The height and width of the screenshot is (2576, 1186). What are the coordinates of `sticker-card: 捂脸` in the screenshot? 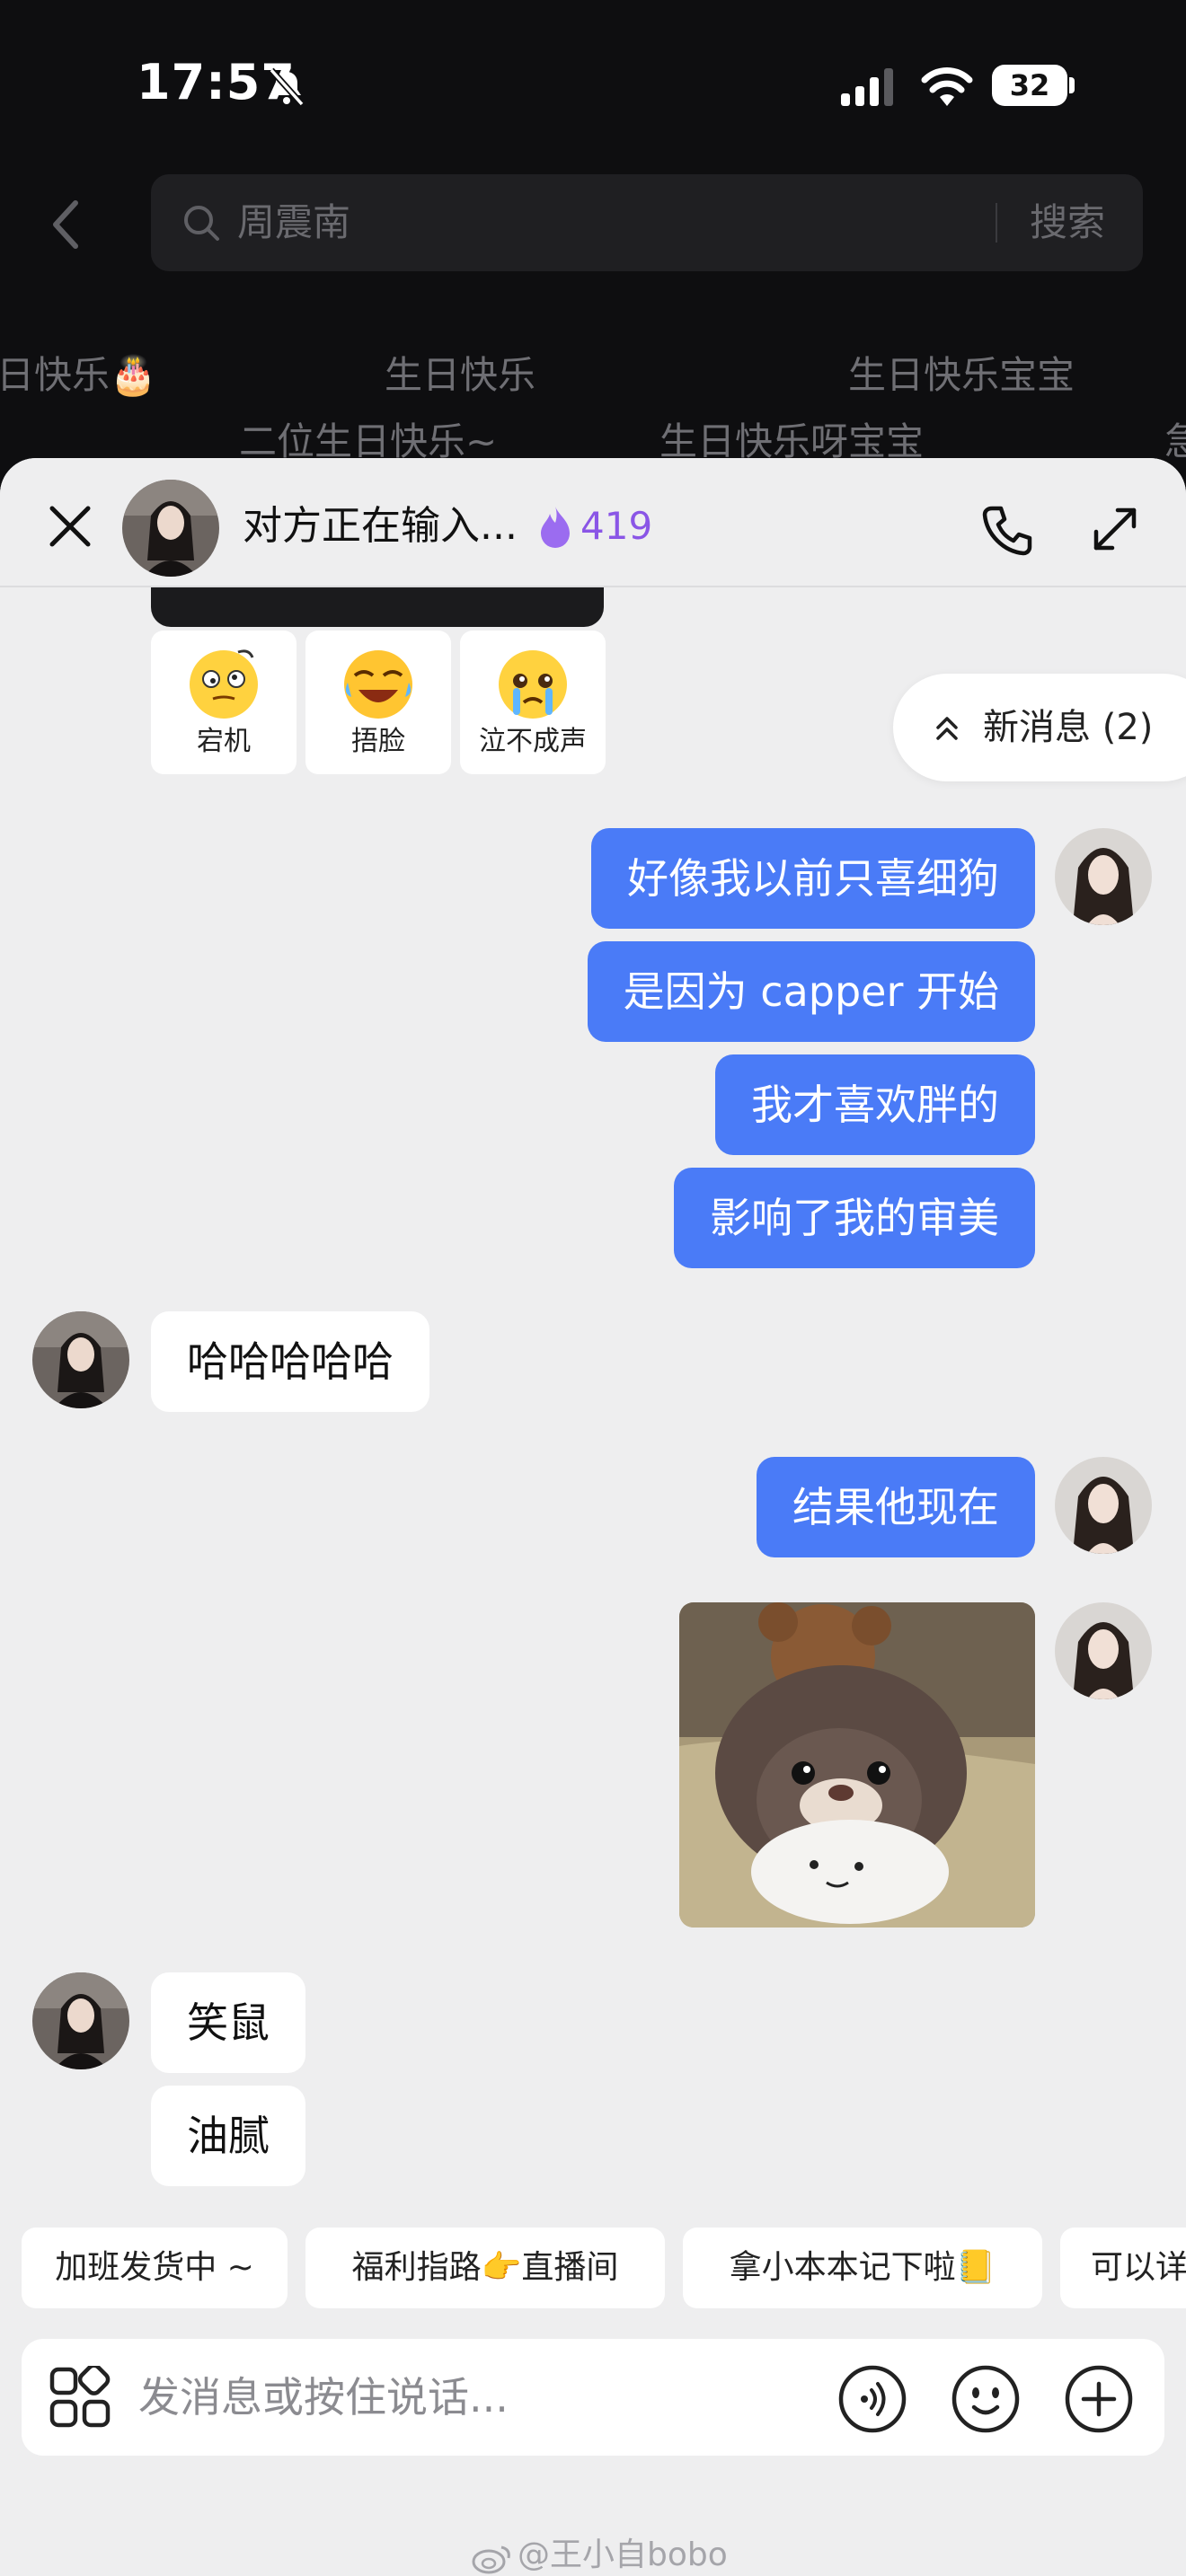 It's located at (378, 702).